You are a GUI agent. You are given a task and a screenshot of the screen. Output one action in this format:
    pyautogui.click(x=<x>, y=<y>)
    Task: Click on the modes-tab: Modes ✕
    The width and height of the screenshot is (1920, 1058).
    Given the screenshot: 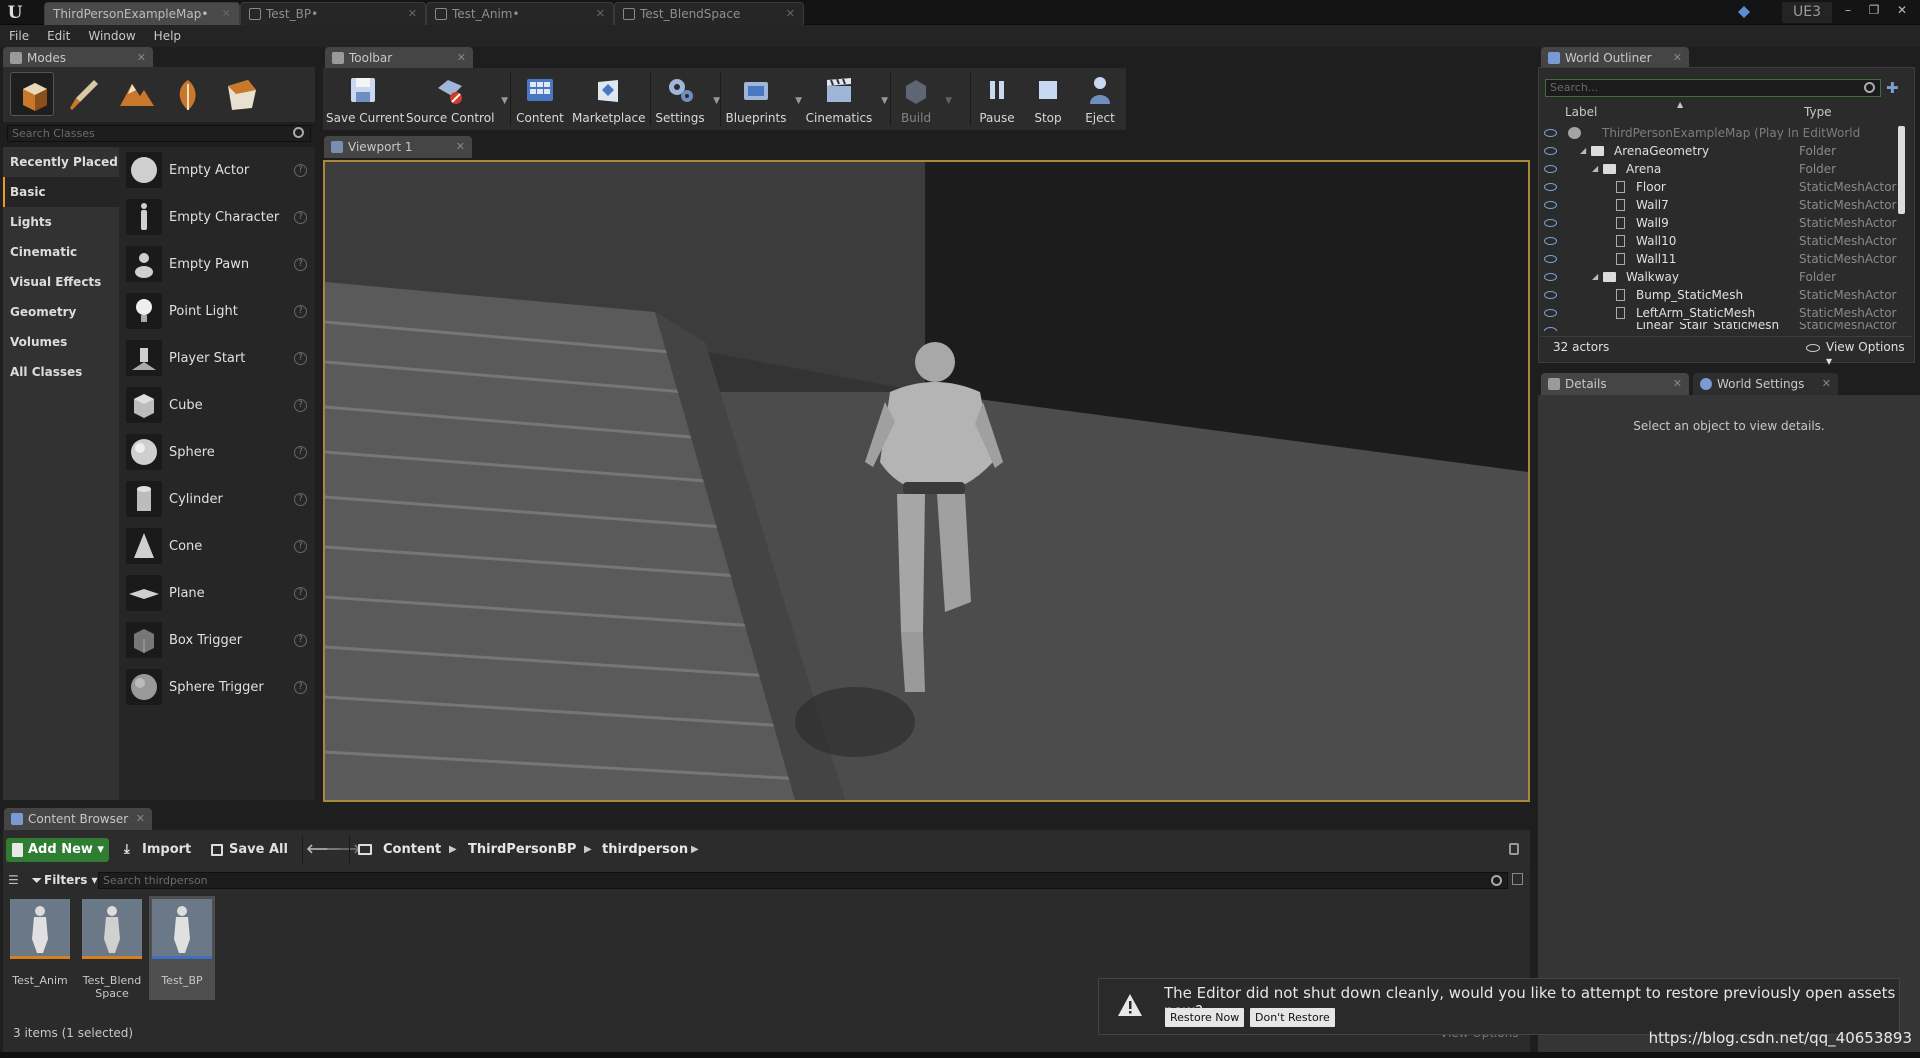 What is the action you would take?
    pyautogui.click(x=78, y=58)
    